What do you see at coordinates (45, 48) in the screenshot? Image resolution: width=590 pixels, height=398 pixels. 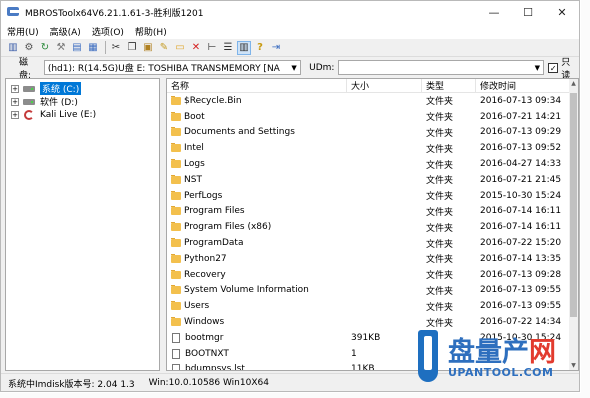 I see `refresh-icon: ↻` at bounding box center [45, 48].